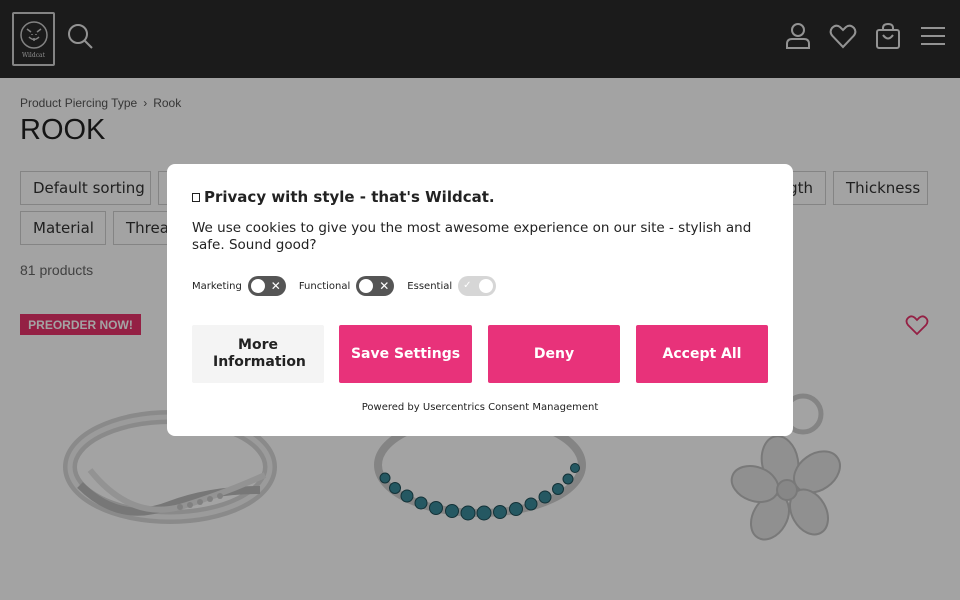 This screenshot has height=600, width=960. Describe the element at coordinates (266, 286) in the screenshot. I see `marketing-toggle: ✕` at that location.